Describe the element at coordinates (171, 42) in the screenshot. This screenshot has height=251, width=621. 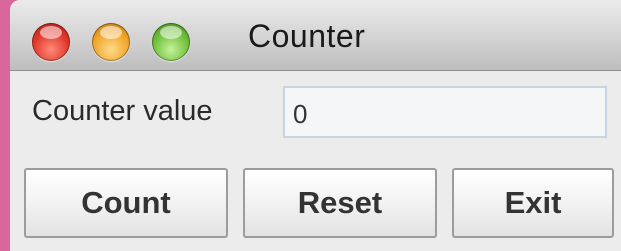
I see `zoom-window-button` at that location.